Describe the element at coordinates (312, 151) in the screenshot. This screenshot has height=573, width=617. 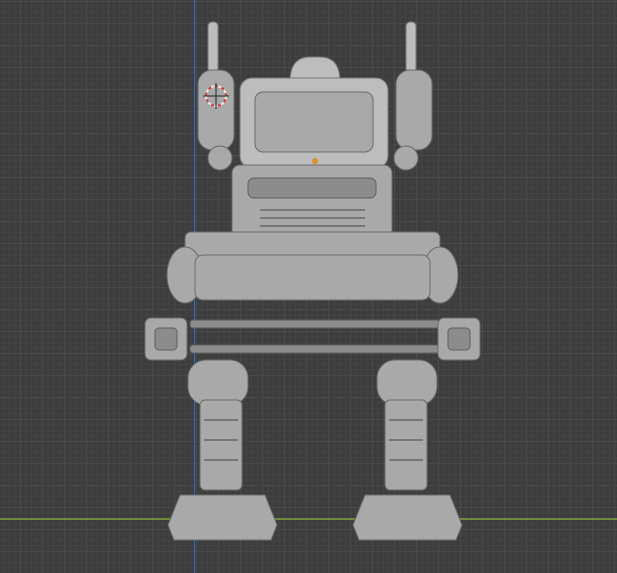
I see `torso` at that location.